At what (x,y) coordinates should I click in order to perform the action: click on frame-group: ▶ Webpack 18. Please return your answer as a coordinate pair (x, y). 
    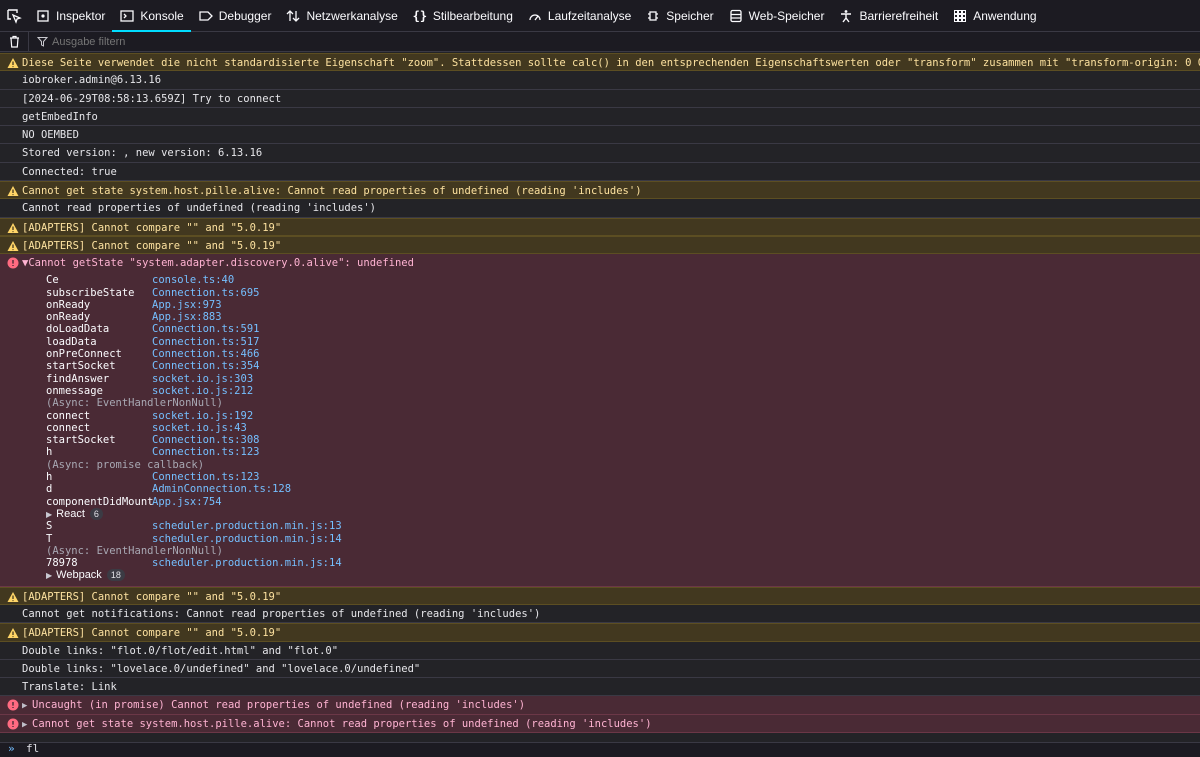
    Looking at the image, I should click on (623, 575).